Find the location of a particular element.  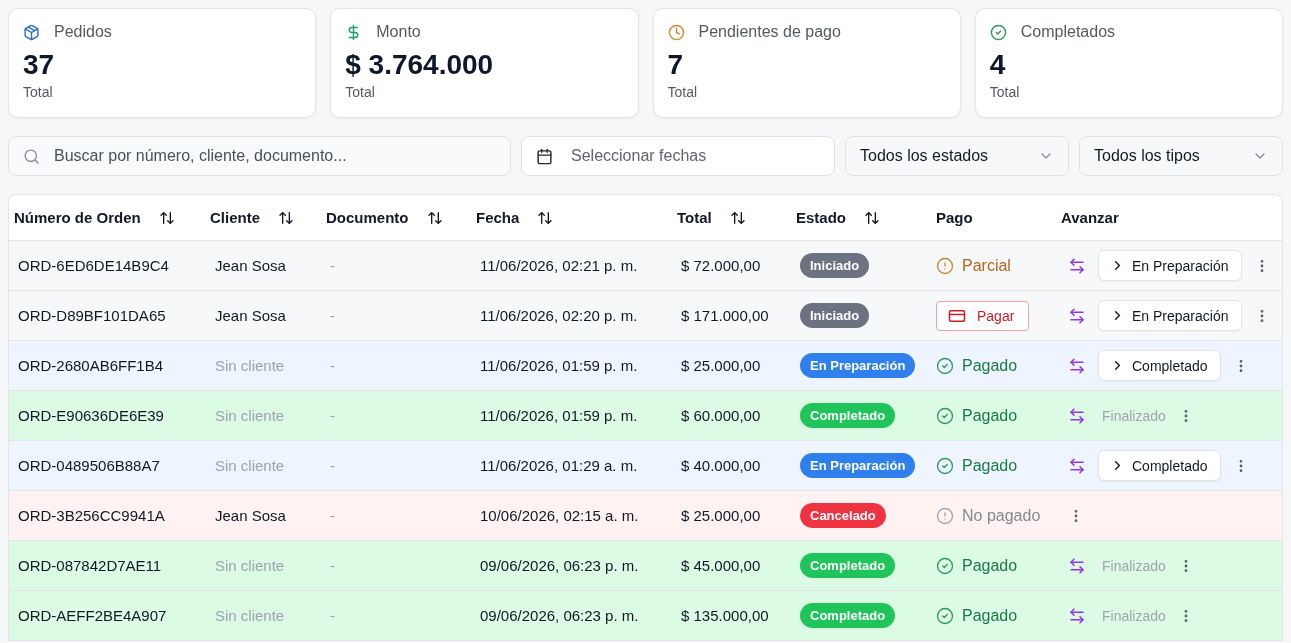

pay-button: Pagar is located at coordinates (983, 315).